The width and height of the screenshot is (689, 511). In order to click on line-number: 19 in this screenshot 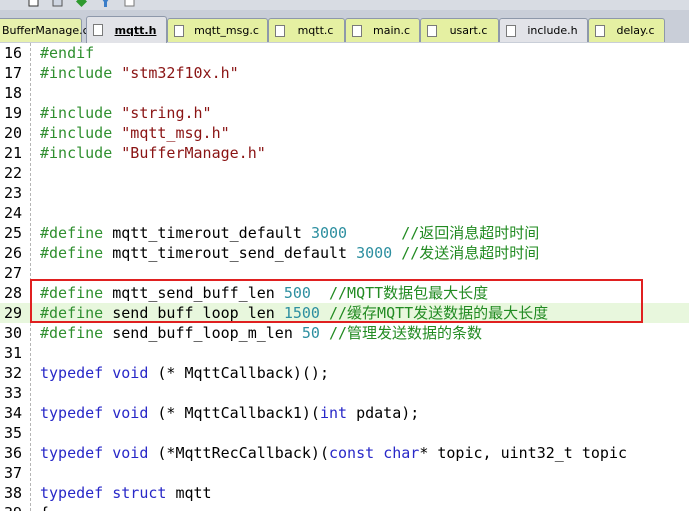, I will do `click(12, 113)`.